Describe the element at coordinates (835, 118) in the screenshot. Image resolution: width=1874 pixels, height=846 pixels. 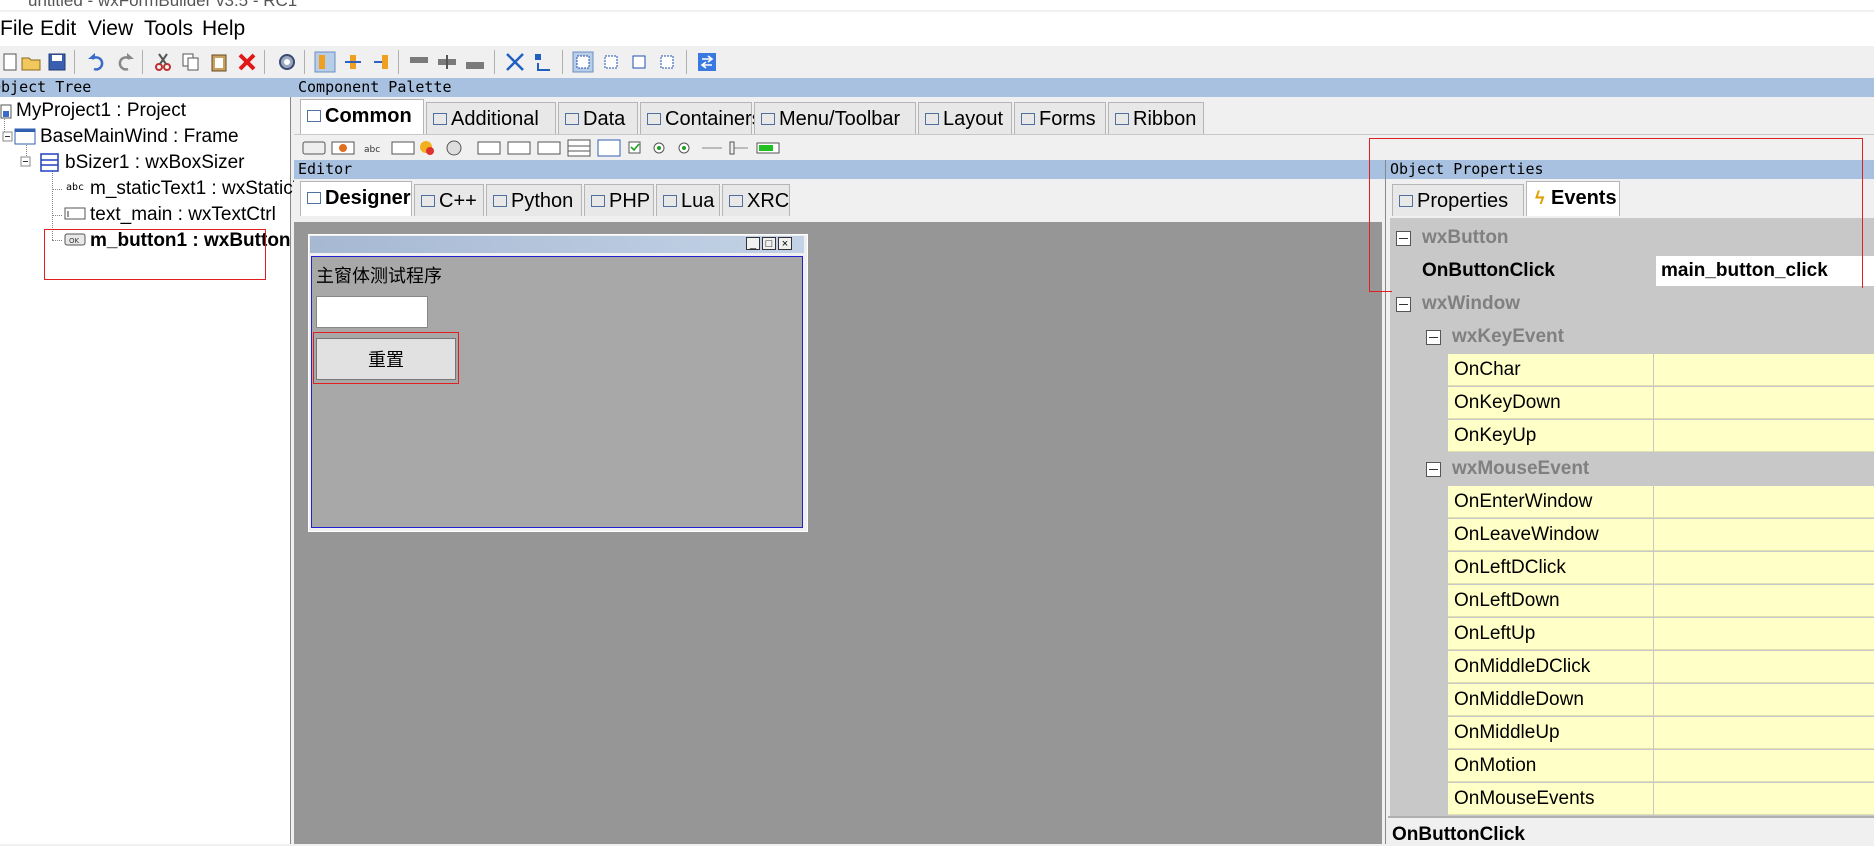
I see `tab-menu-toolbar: Menu/Toolbar` at that location.